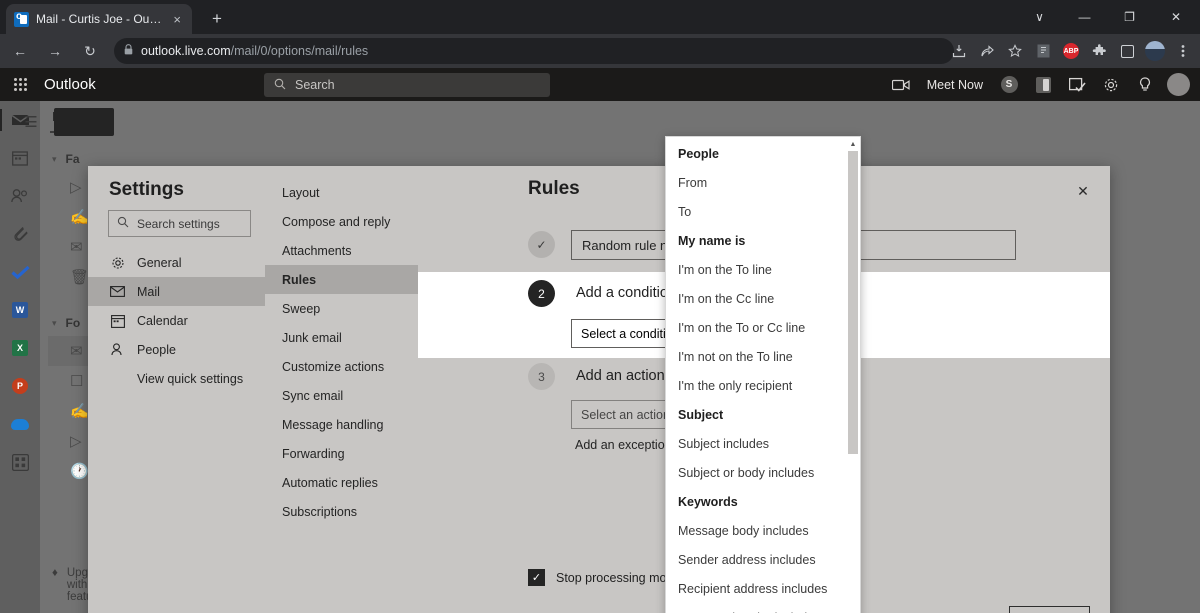 This screenshot has width=1200, height=613. What do you see at coordinates (763, 269) in the screenshot?
I see `dropdown-option: I'm on the To line` at bounding box center [763, 269].